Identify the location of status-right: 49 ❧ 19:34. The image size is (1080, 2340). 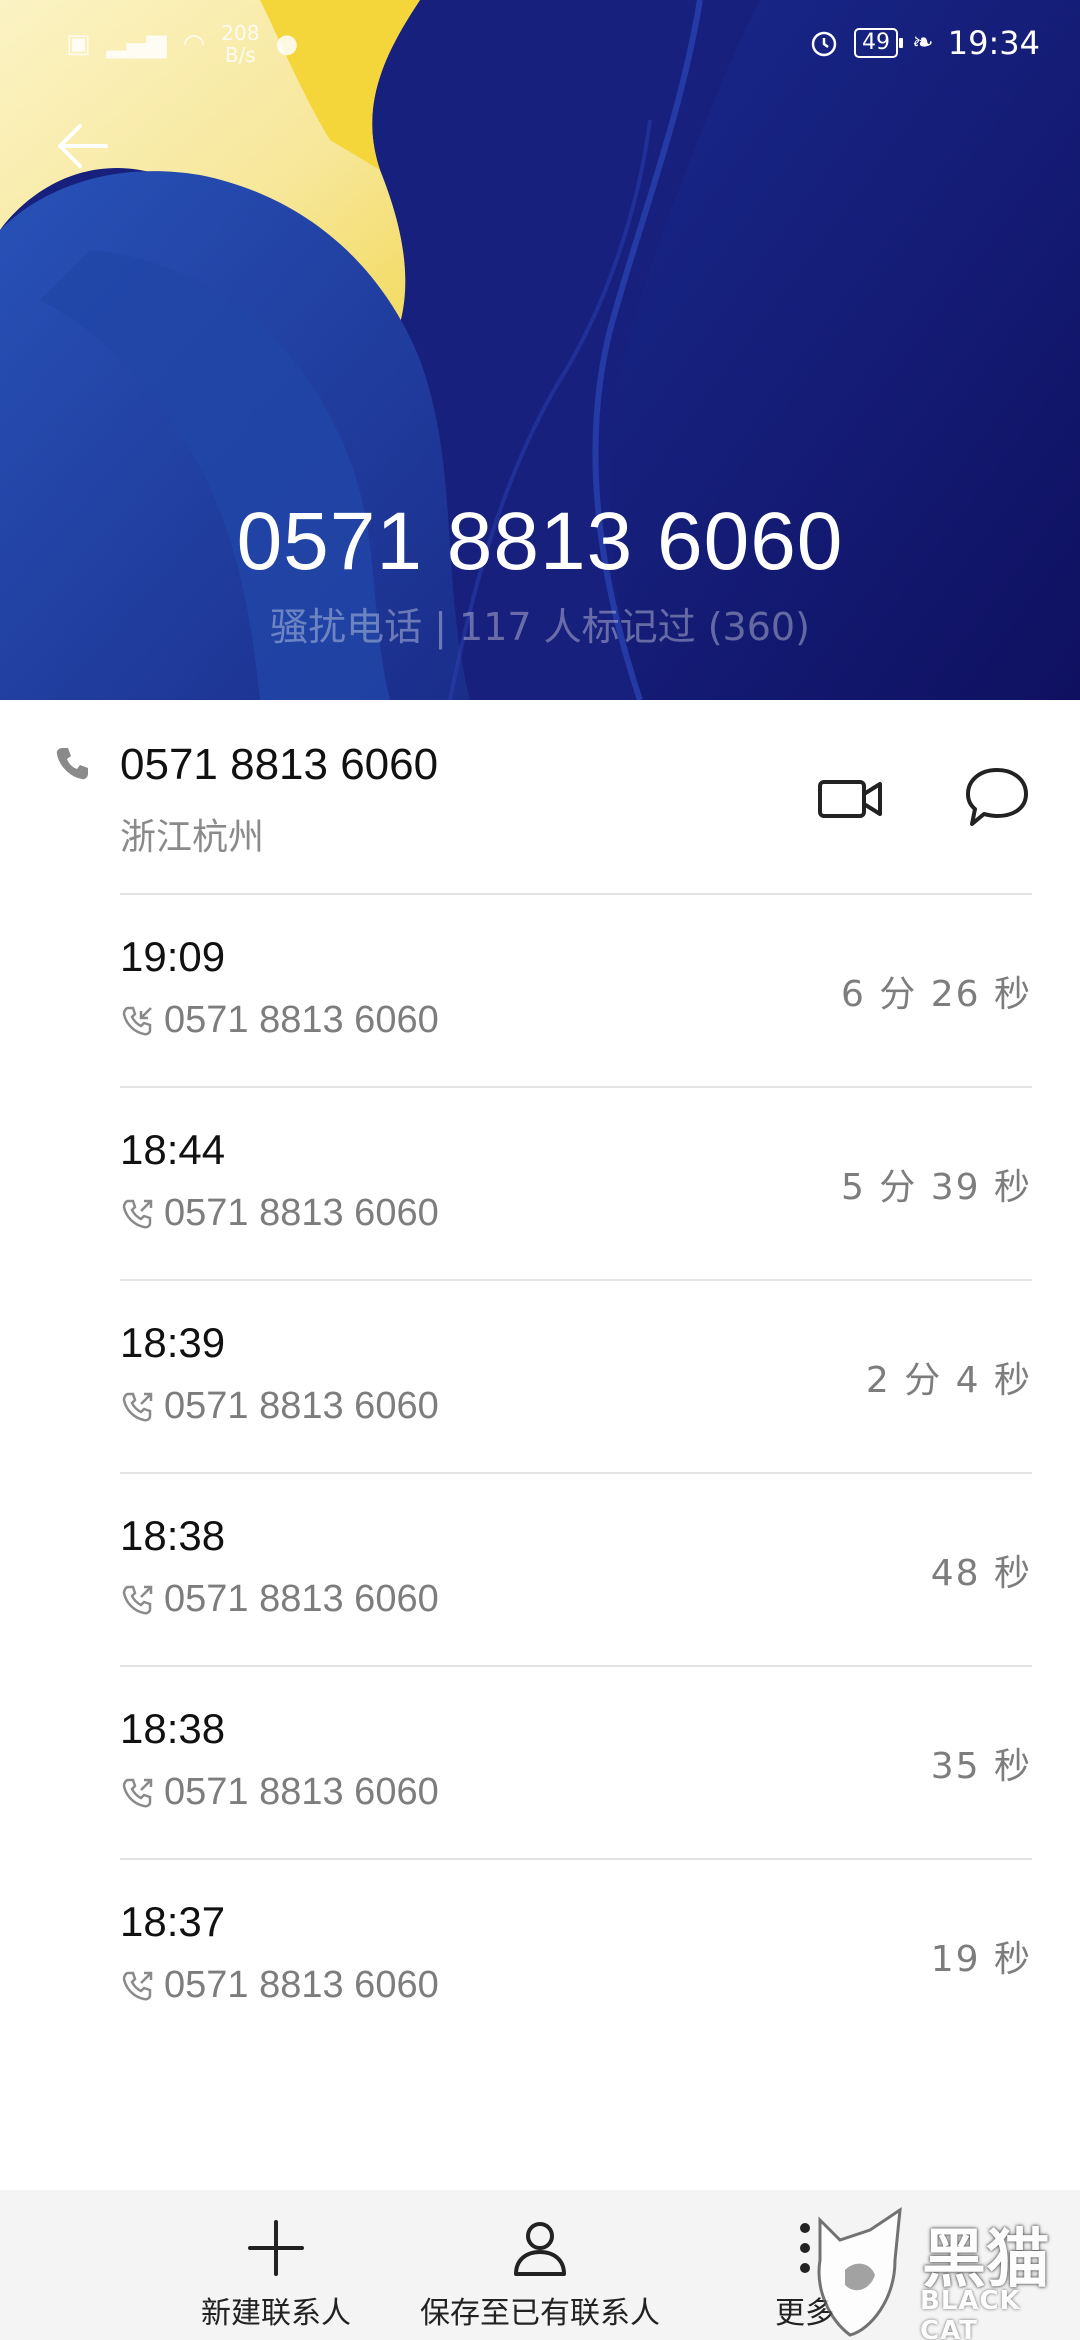
(924, 43).